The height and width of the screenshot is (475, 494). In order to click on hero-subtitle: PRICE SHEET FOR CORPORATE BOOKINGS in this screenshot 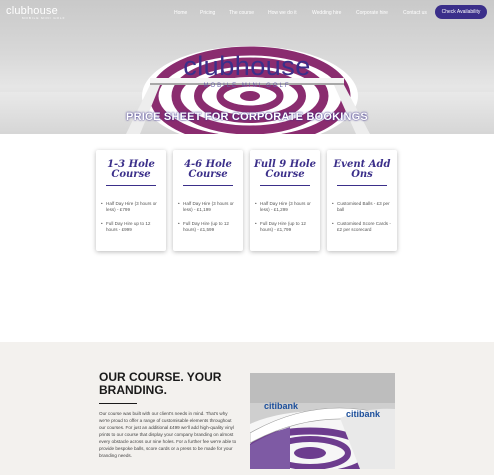, I will do `click(247, 117)`.